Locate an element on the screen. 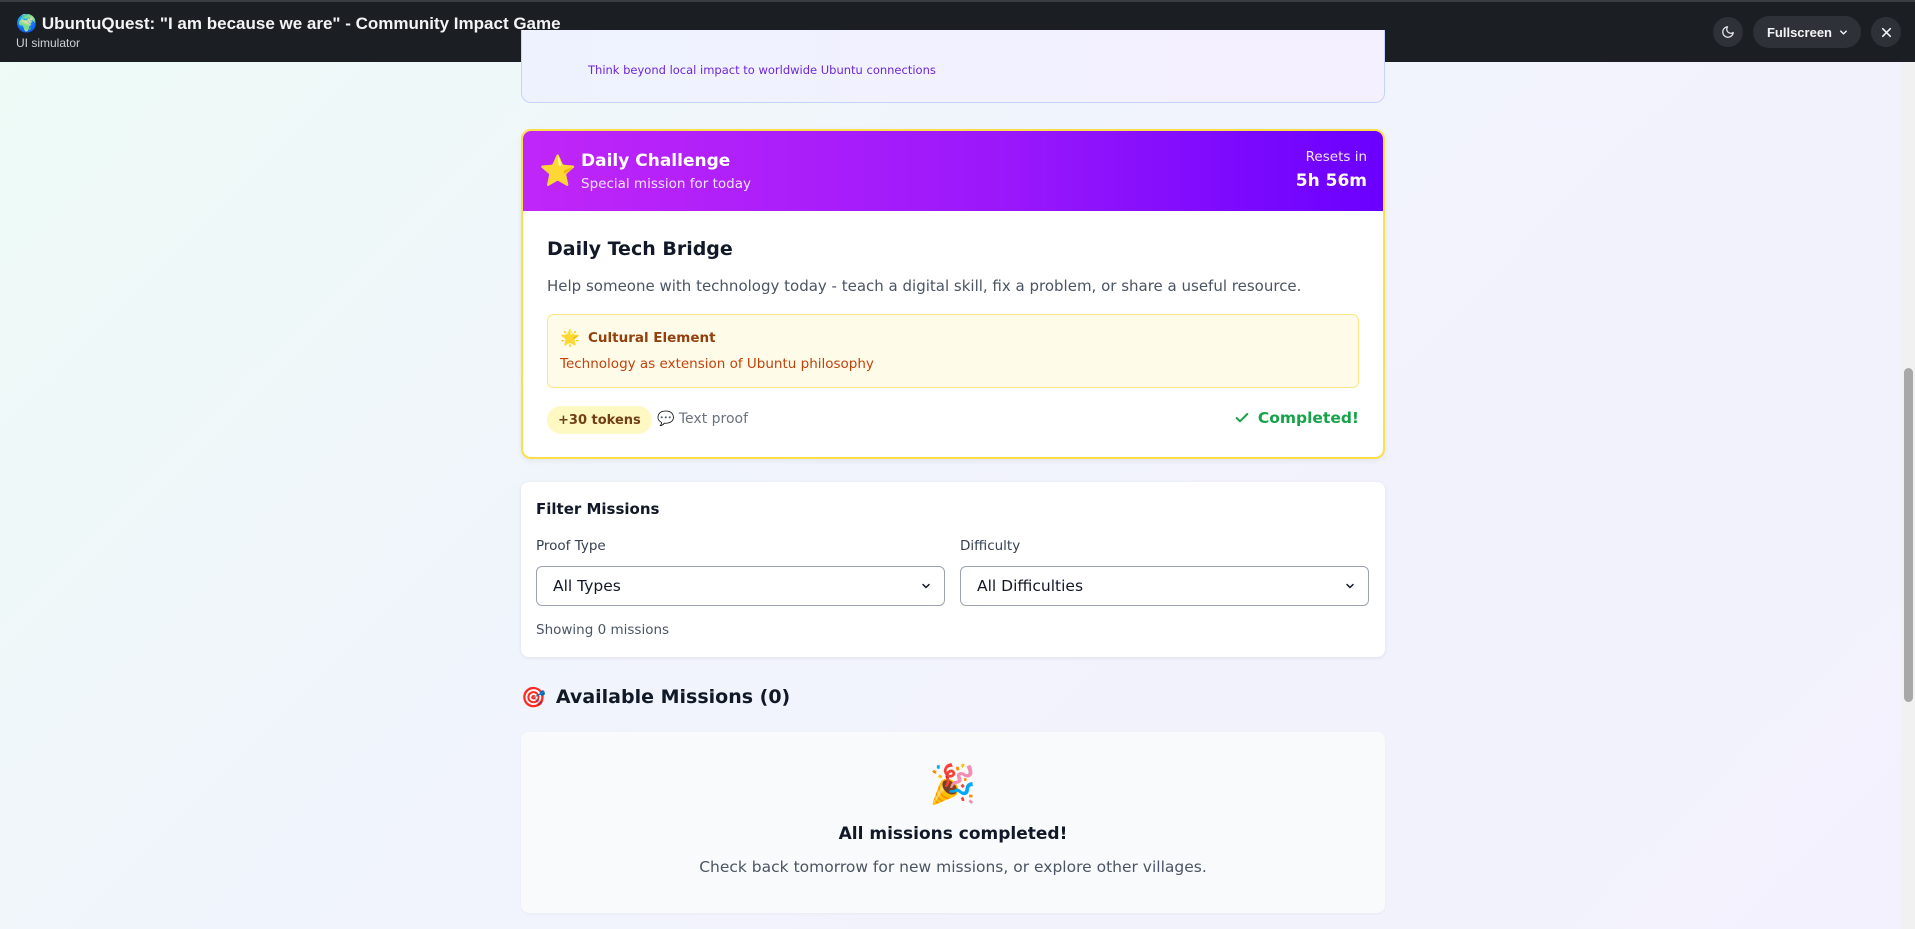 The height and width of the screenshot is (929, 1915). proof-type-filter-label: Proof Type is located at coordinates (571, 546).